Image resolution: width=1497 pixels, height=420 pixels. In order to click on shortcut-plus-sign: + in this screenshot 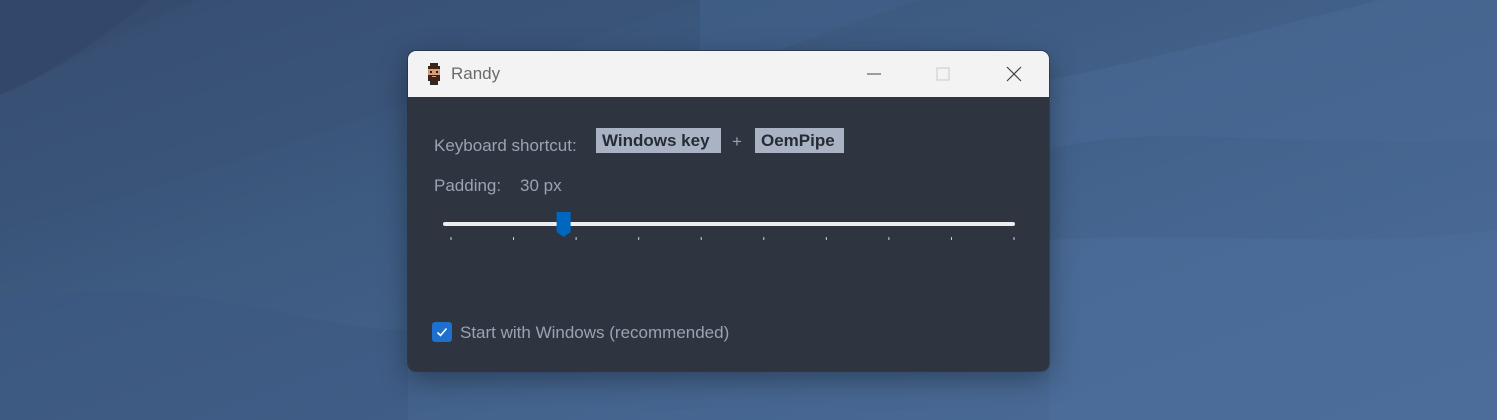, I will do `click(737, 141)`.